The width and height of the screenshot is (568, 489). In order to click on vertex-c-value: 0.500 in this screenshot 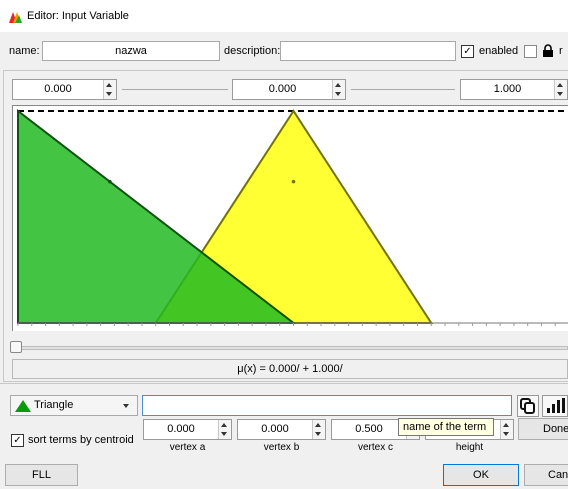, I will do `click(369, 429)`.